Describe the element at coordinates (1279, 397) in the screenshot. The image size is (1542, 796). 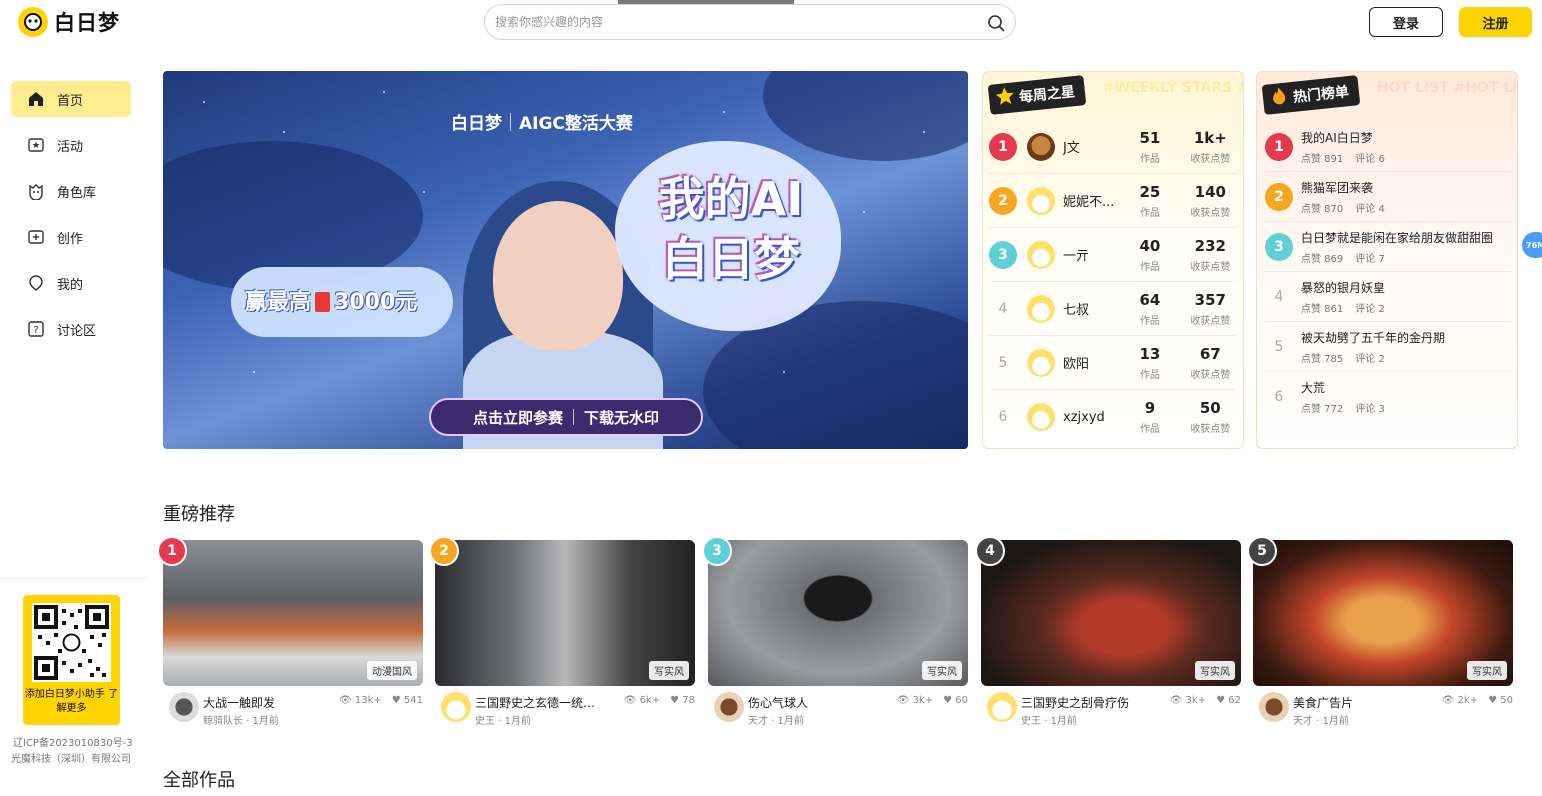
I see `rank-number: 6` at that location.